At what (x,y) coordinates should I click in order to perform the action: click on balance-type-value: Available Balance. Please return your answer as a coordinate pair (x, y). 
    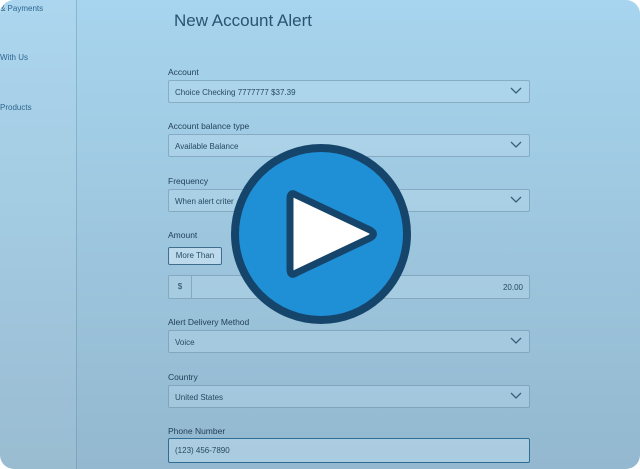
    Looking at the image, I should click on (207, 146).